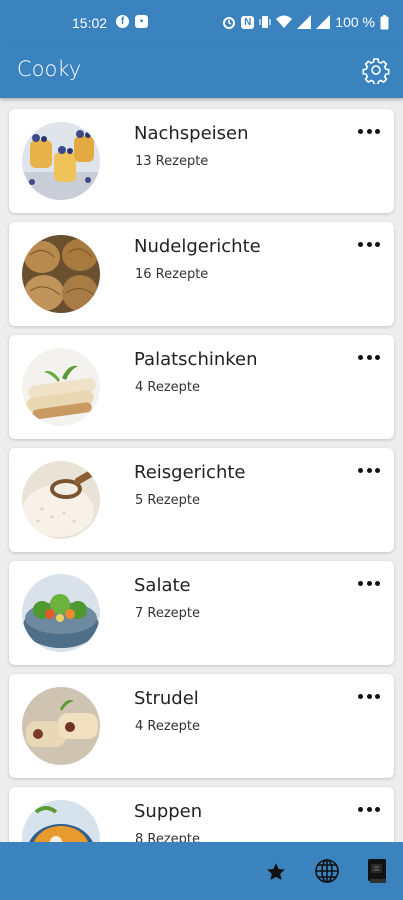 The width and height of the screenshot is (403, 900). Describe the element at coordinates (201, 71) in the screenshot. I see `app-bar: Cooky` at that location.